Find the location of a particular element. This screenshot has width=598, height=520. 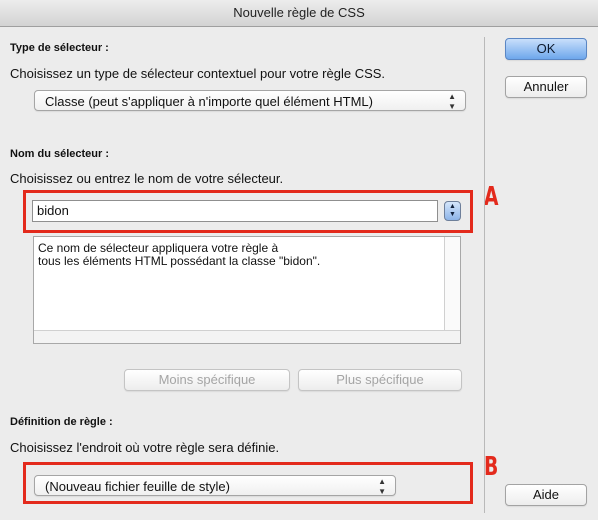

annotation-label-b: B is located at coordinates (491, 467).